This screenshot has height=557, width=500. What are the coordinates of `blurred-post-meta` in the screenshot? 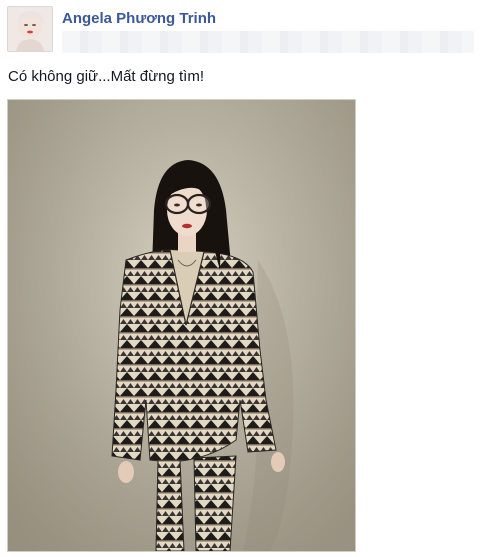 It's located at (268, 42).